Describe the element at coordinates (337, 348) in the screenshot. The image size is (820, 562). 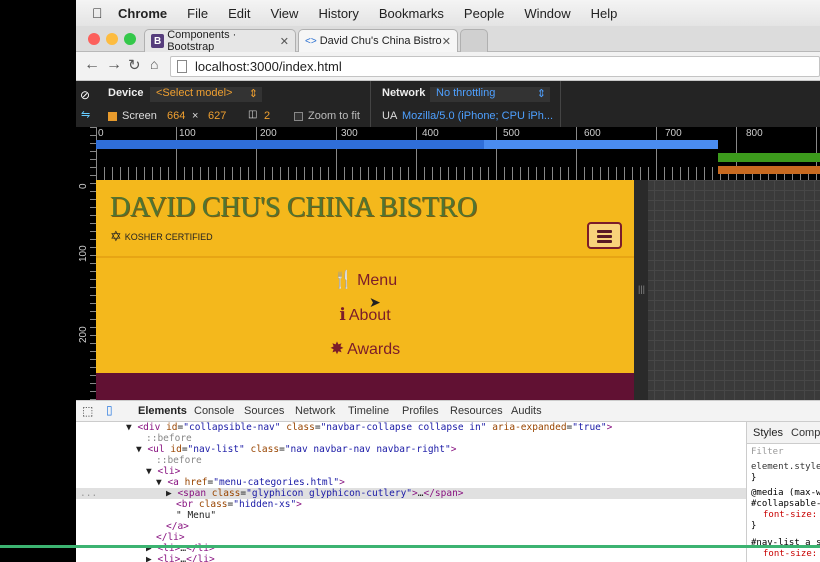
I see `award-icon: ✸` at that location.